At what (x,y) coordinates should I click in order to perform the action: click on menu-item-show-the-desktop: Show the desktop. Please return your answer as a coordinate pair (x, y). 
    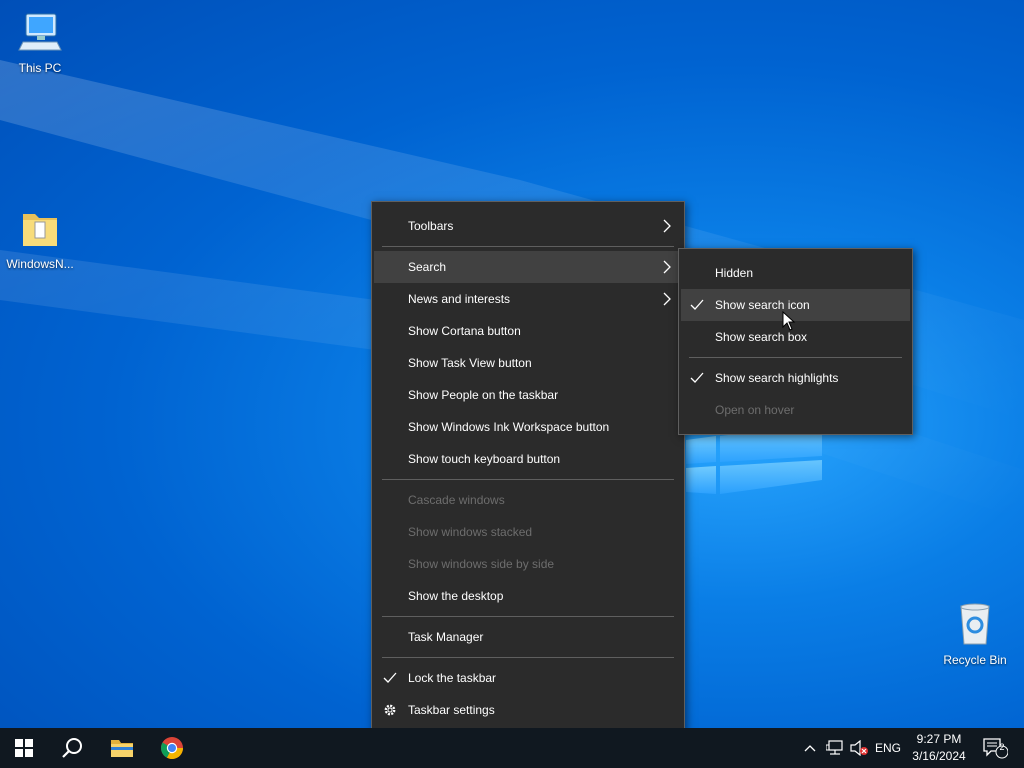
    Looking at the image, I should click on (528, 596).